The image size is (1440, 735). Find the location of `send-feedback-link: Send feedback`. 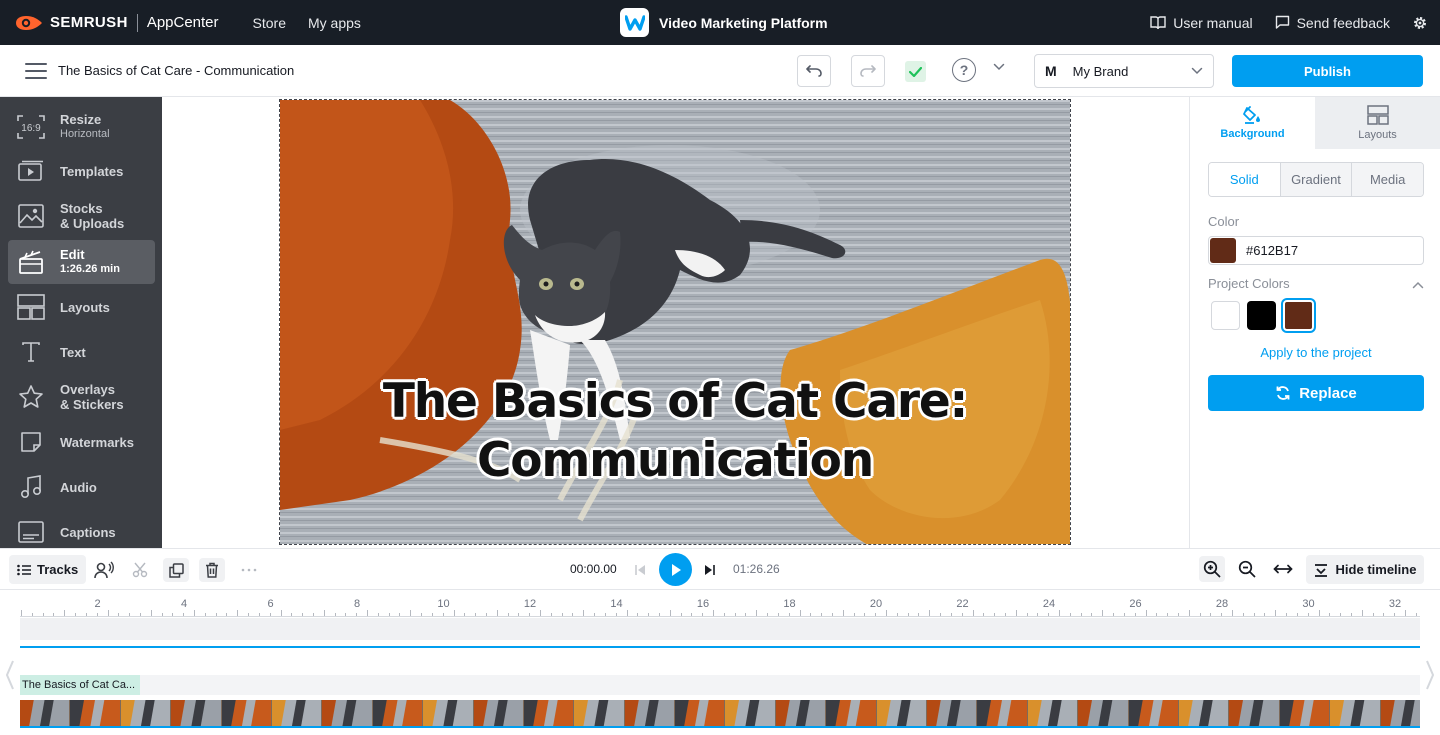

send-feedback-link: Send feedback is located at coordinates (1332, 23).